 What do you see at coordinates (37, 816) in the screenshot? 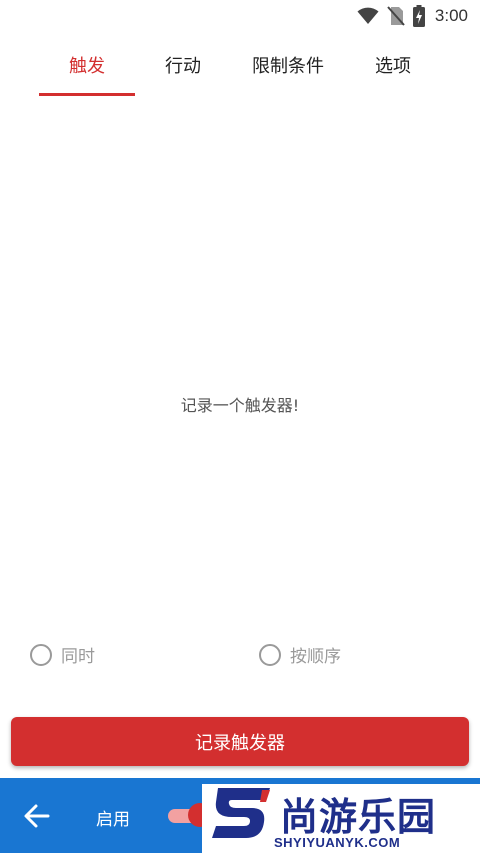
I see `back-arrow-icon` at bounding box center [37, 816].